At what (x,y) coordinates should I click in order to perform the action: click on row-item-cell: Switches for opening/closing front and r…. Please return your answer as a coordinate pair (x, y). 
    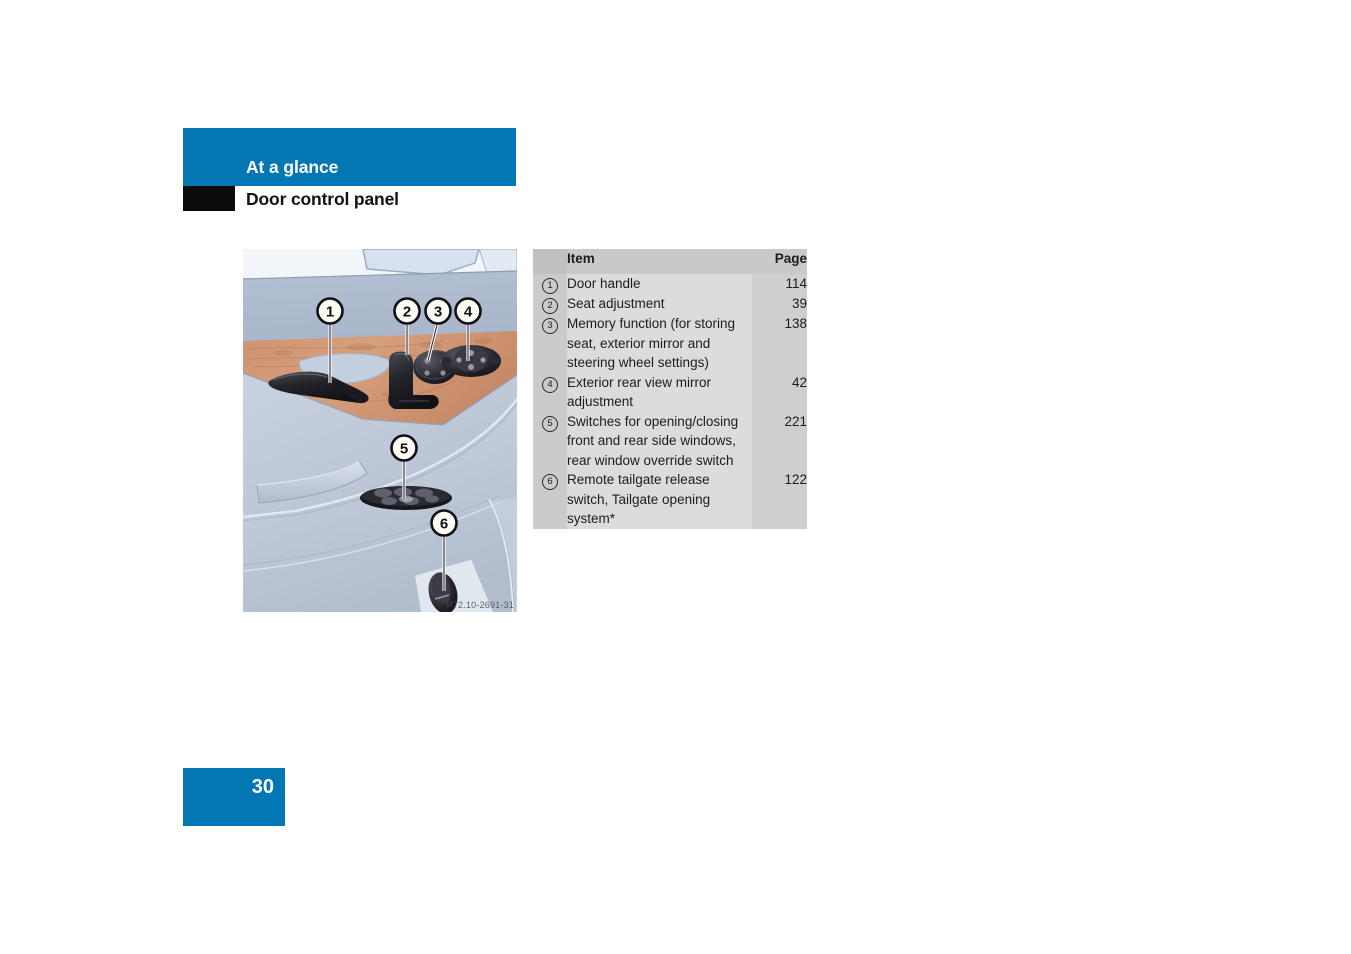
    Looking at the image, I should click on (659, 440).